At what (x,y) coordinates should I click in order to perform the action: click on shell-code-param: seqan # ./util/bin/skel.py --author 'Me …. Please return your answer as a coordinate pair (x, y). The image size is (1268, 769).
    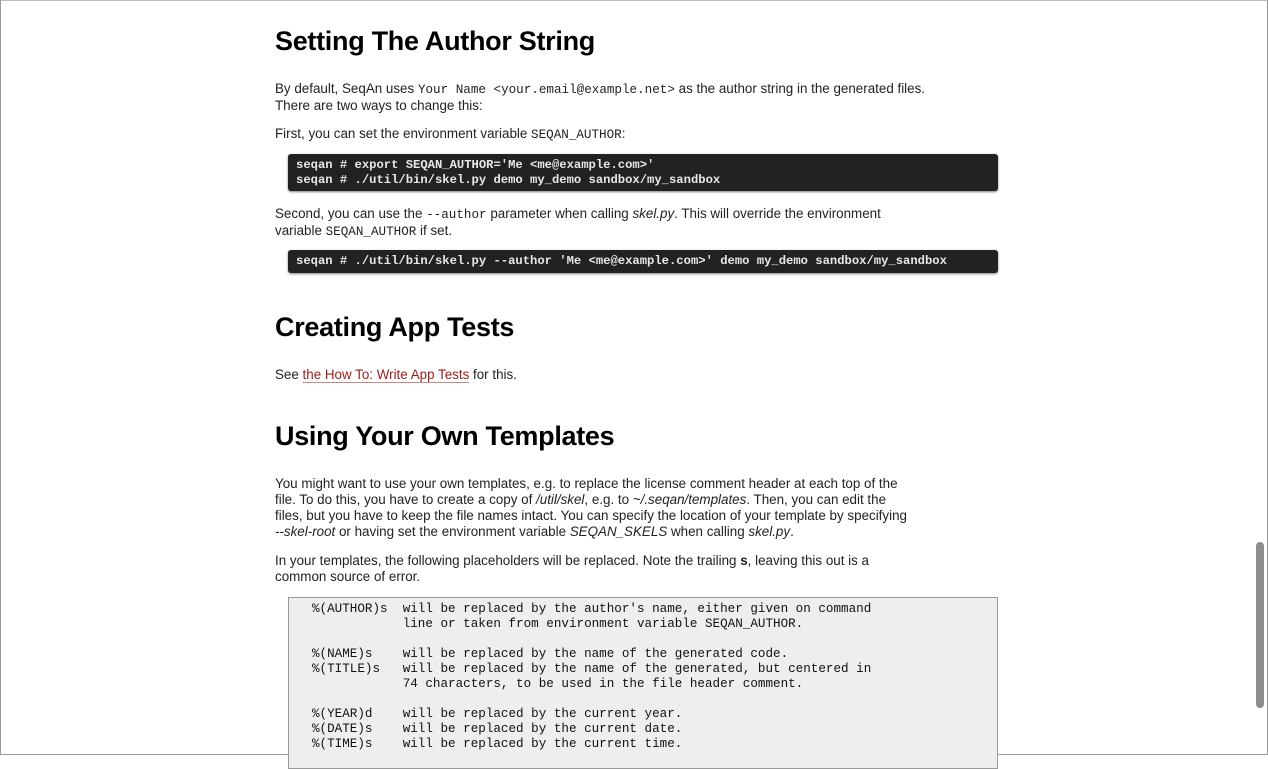
    Looking at the image, I should click on (643, 261).